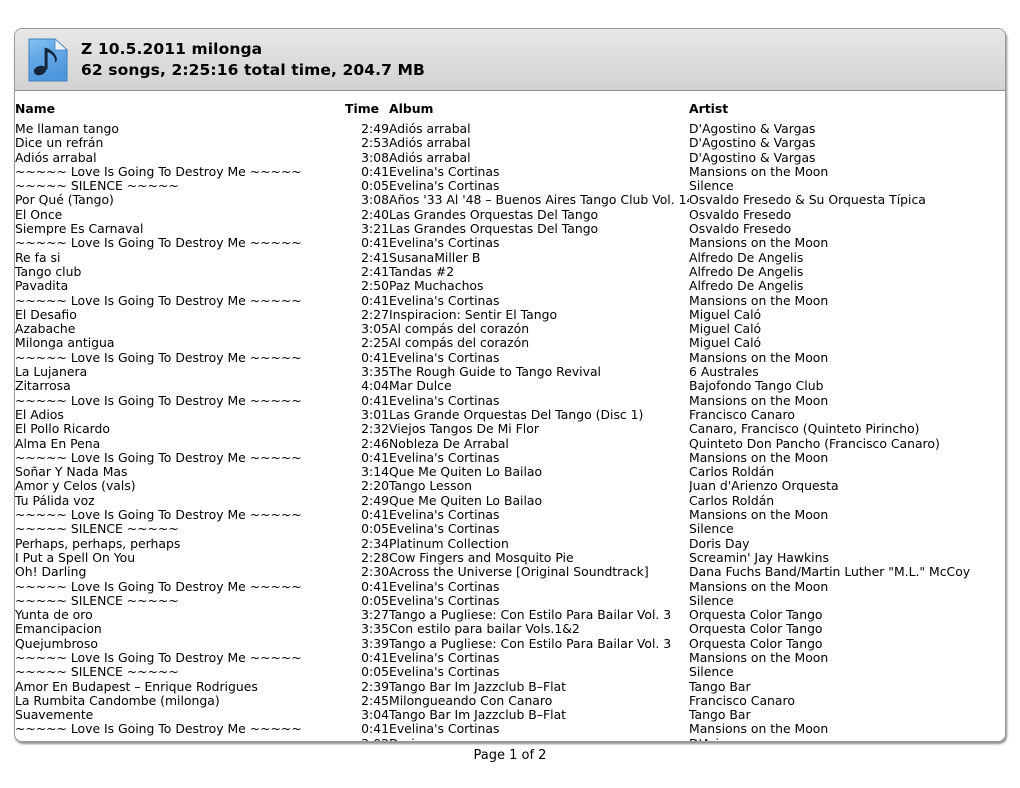 This screenshot has width=1020, height=788. What do you see at coordinates (375, 629) in the screenshot?
I see `song-time: 3:35` at bounding box center [375, 629].